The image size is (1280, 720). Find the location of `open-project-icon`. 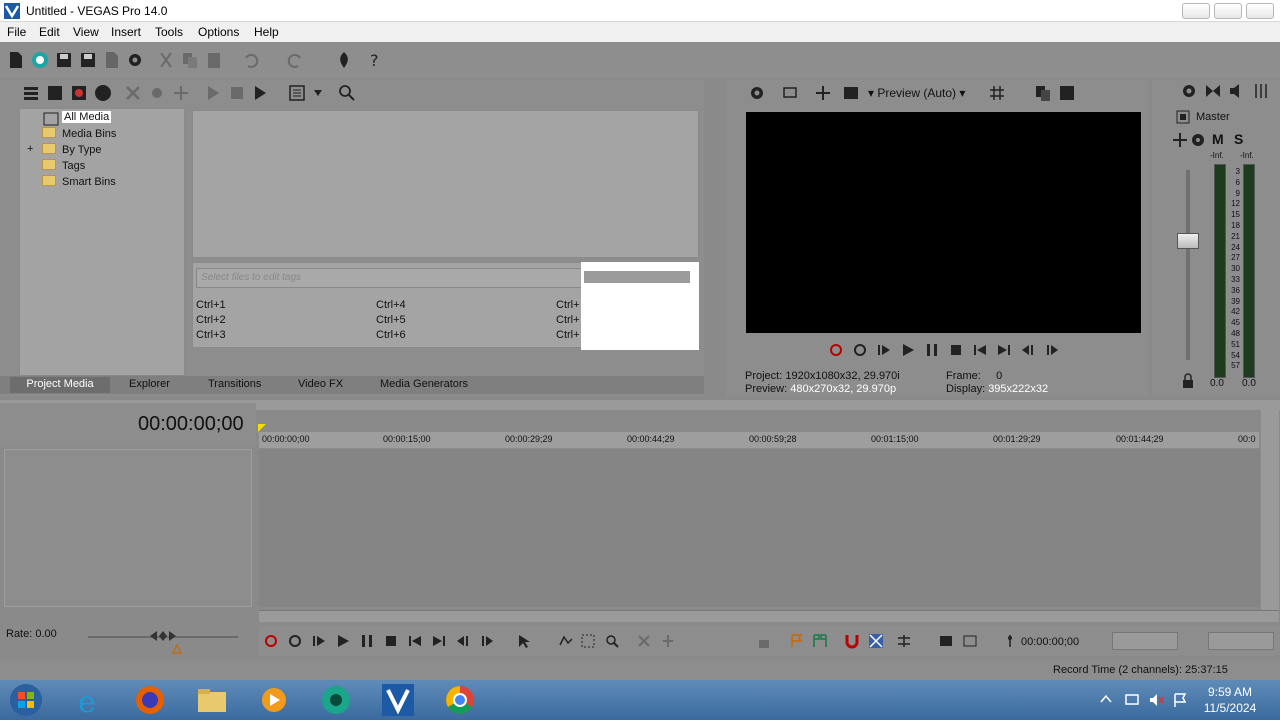

open-project-icon is located at coordinates (40, 60).